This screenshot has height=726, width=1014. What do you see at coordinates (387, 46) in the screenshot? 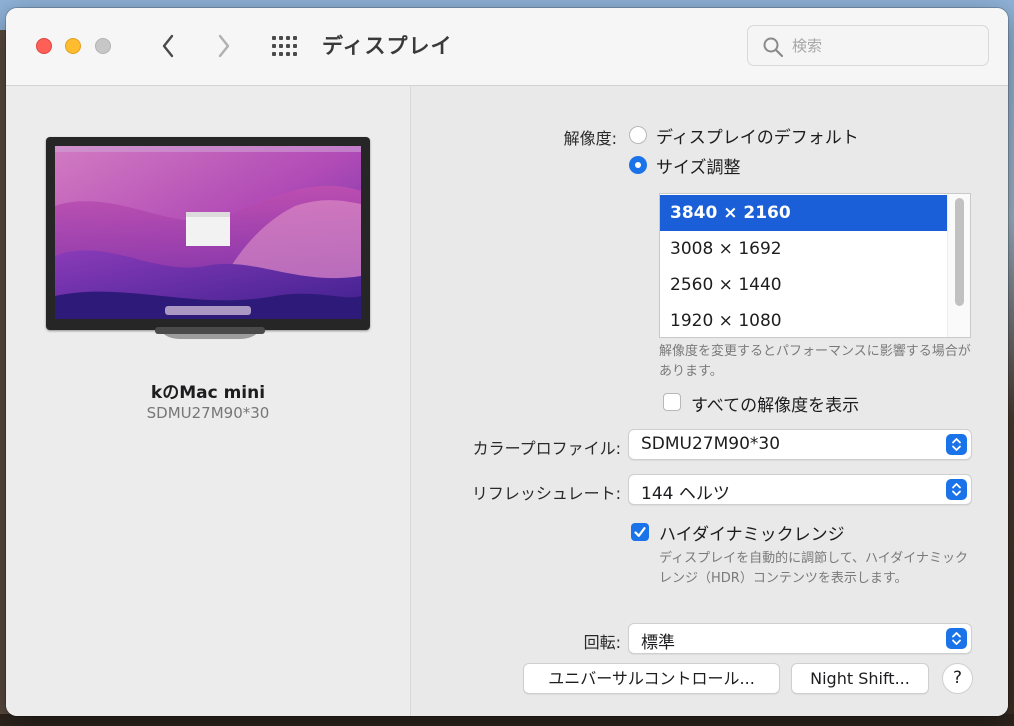
I see `window-title: ディスプレイ` at bounding box center [387, 46].